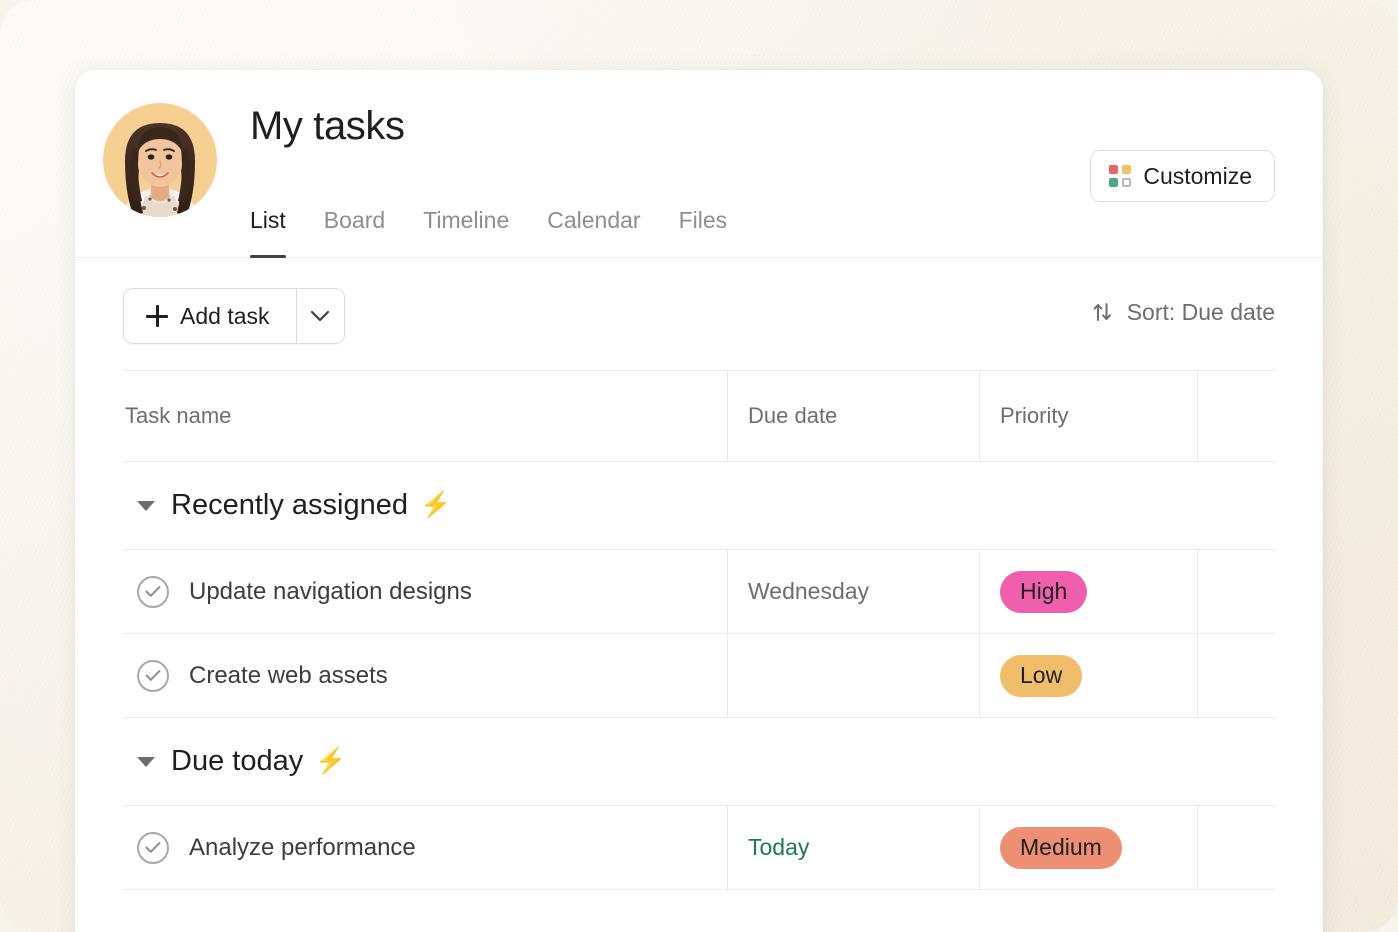 The image size is (1398, 932). I want to click on sort-label: Sort: Due date, so click(1200, 311).